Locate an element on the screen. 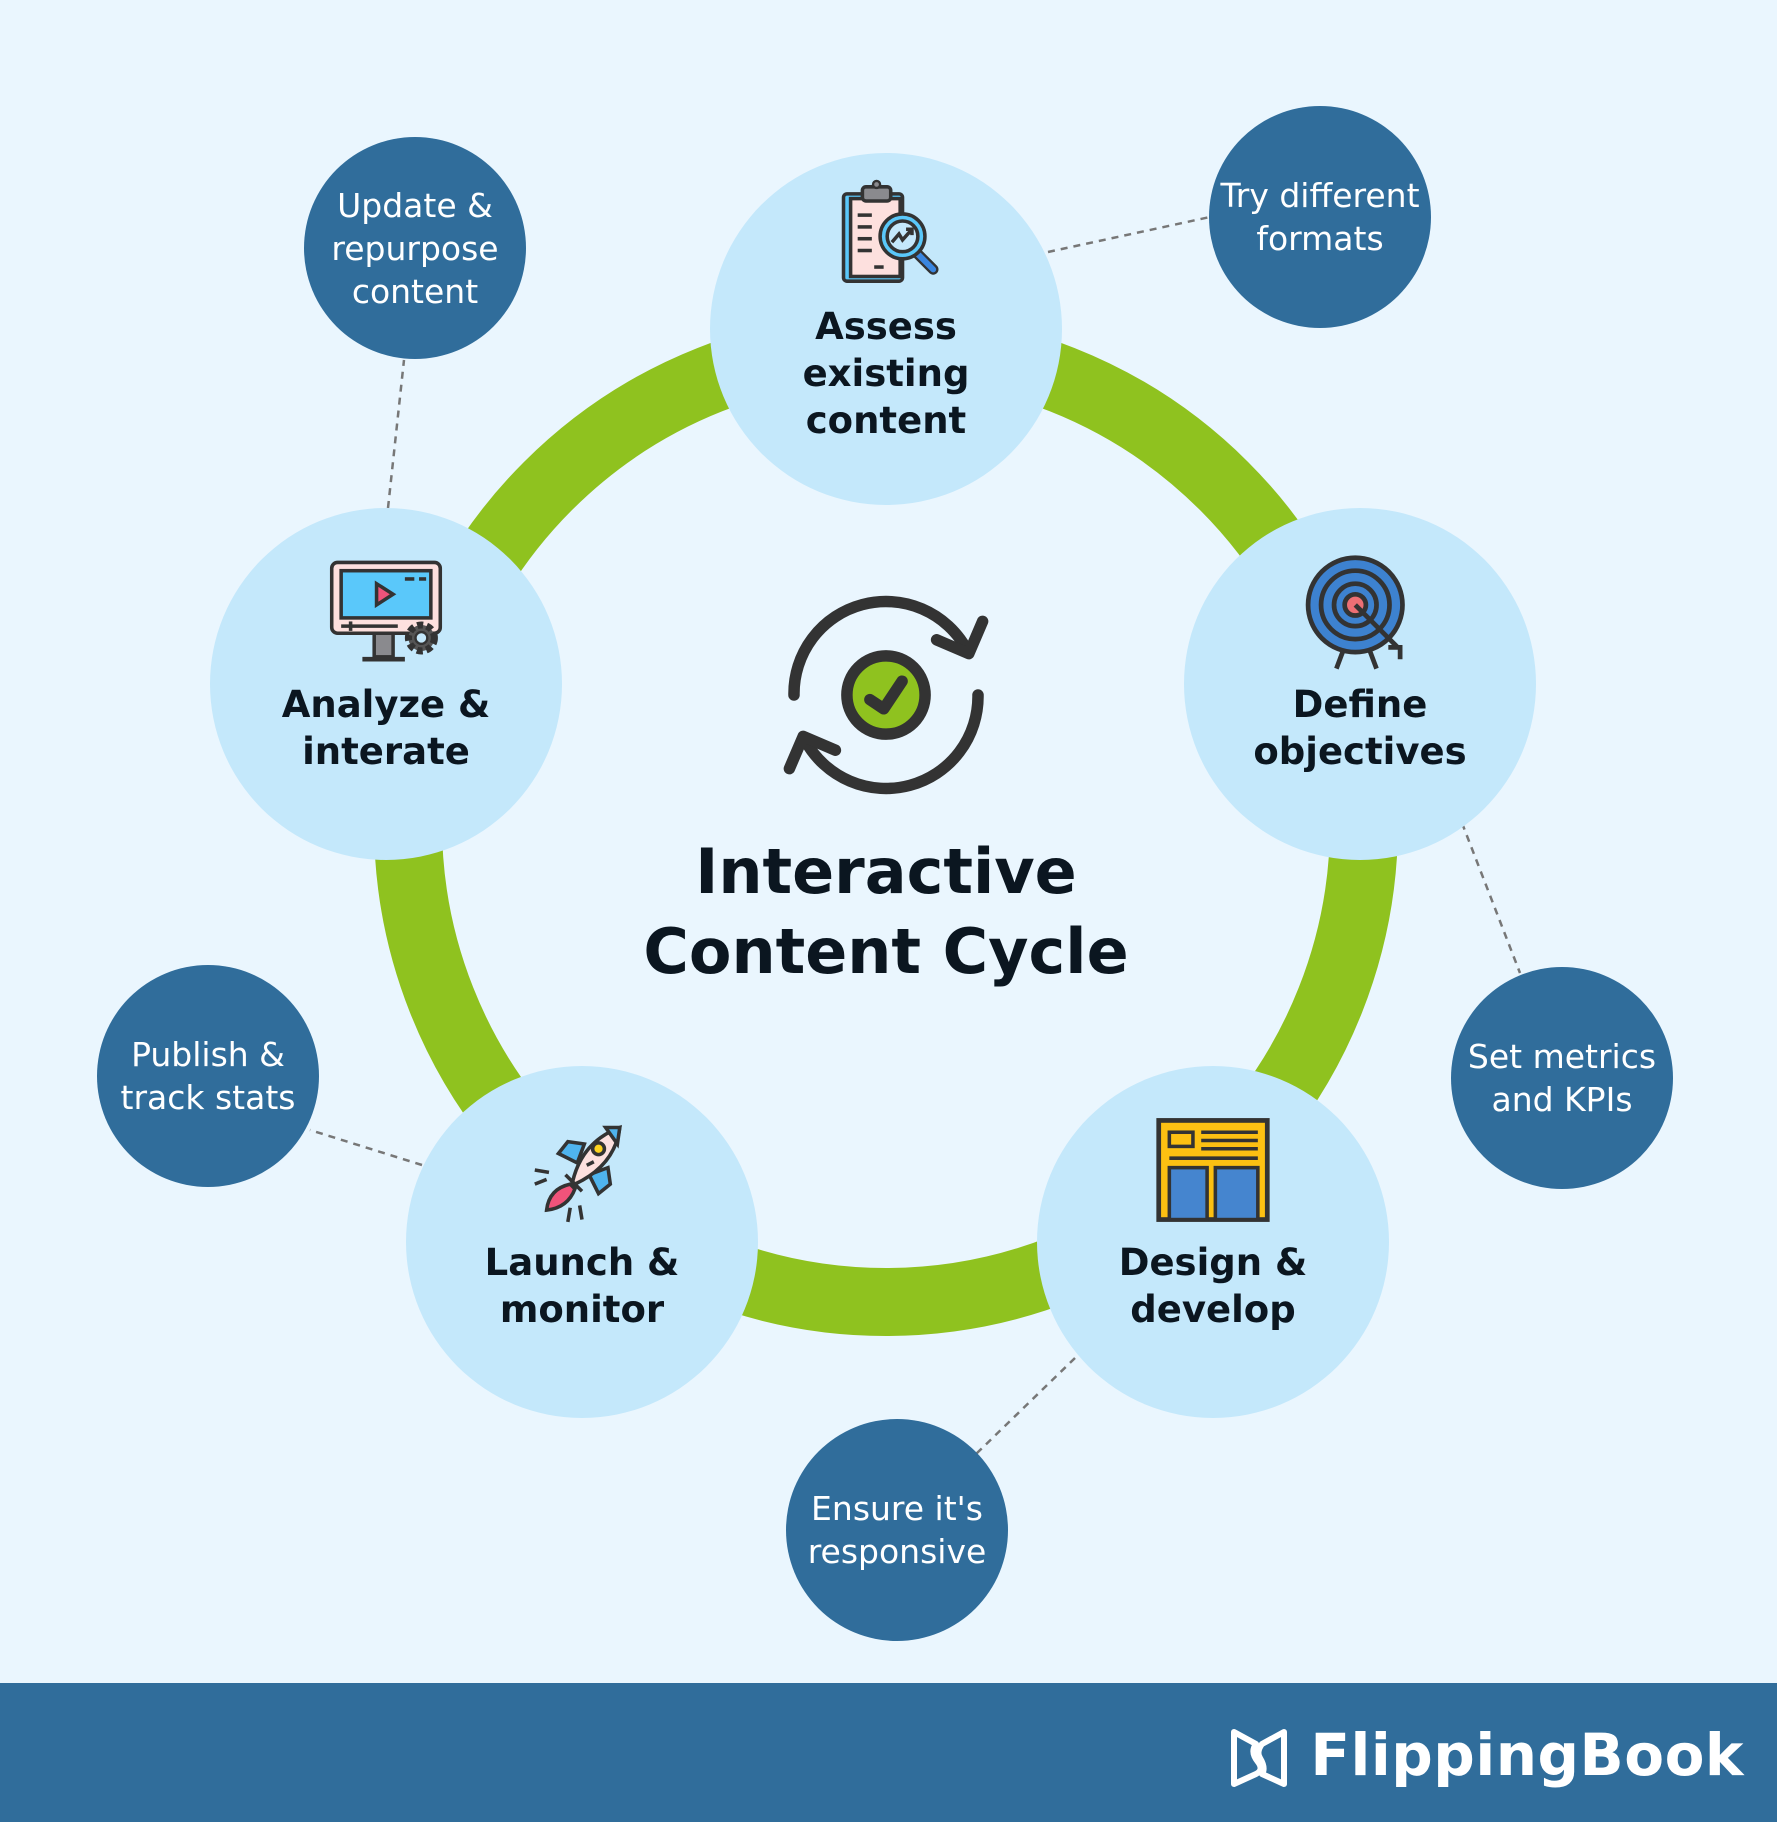  stage-label: Launch & monitor is located at coordinates (582, 1286).